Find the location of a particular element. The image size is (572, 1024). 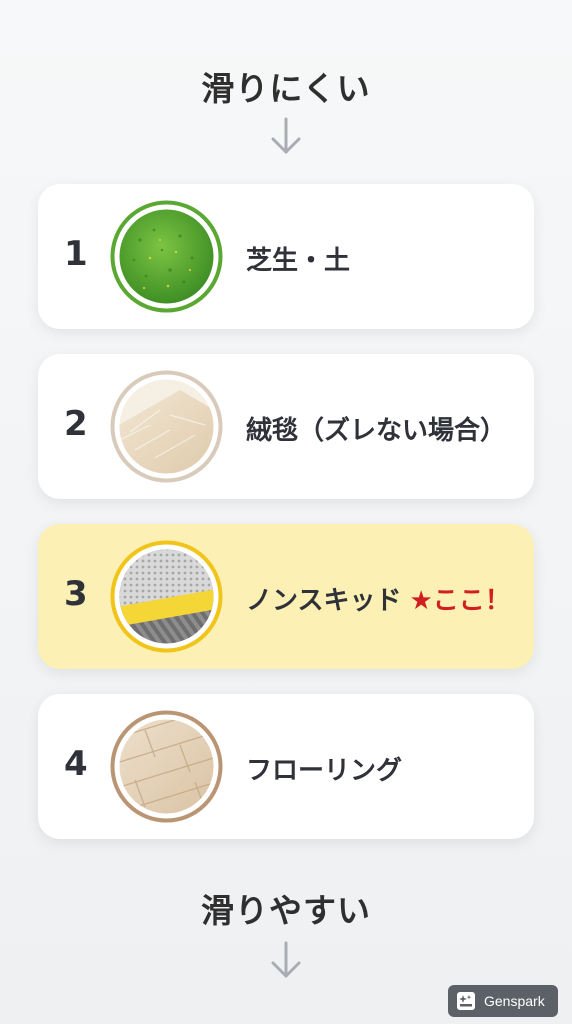

item-label: ノンスキッド ★ここ！ is located at coordinates (378, 598).